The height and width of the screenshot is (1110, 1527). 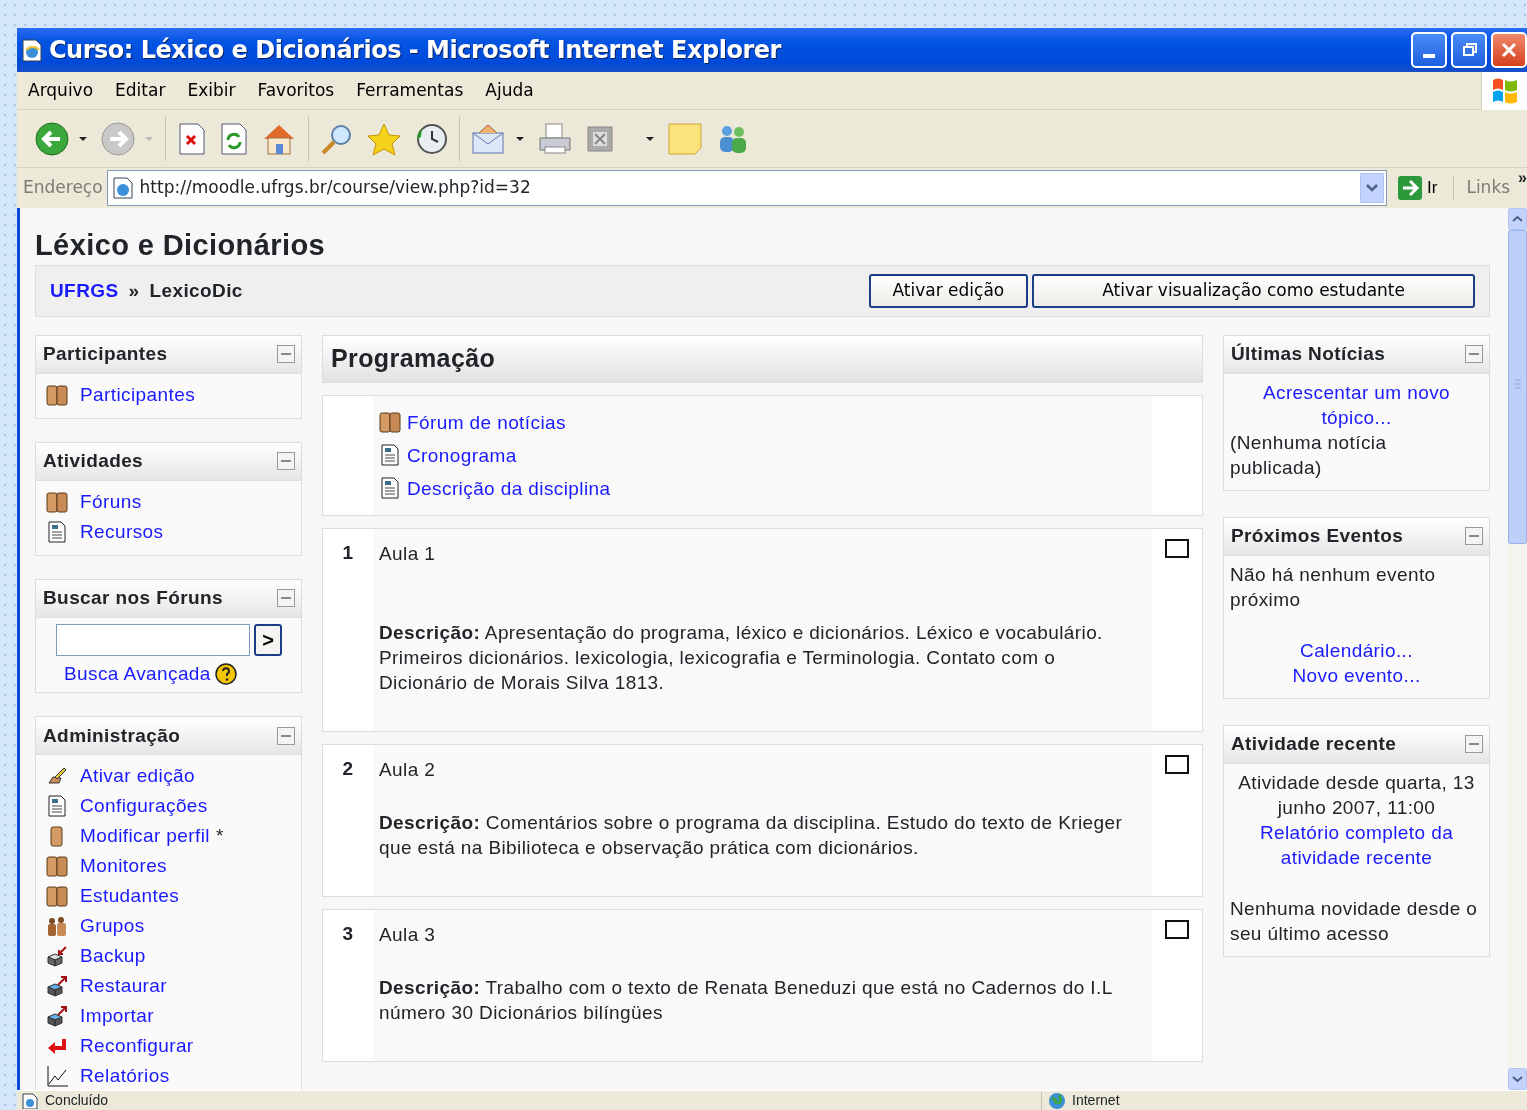 I want to click on printer-icon, so click(x=555, y=138).